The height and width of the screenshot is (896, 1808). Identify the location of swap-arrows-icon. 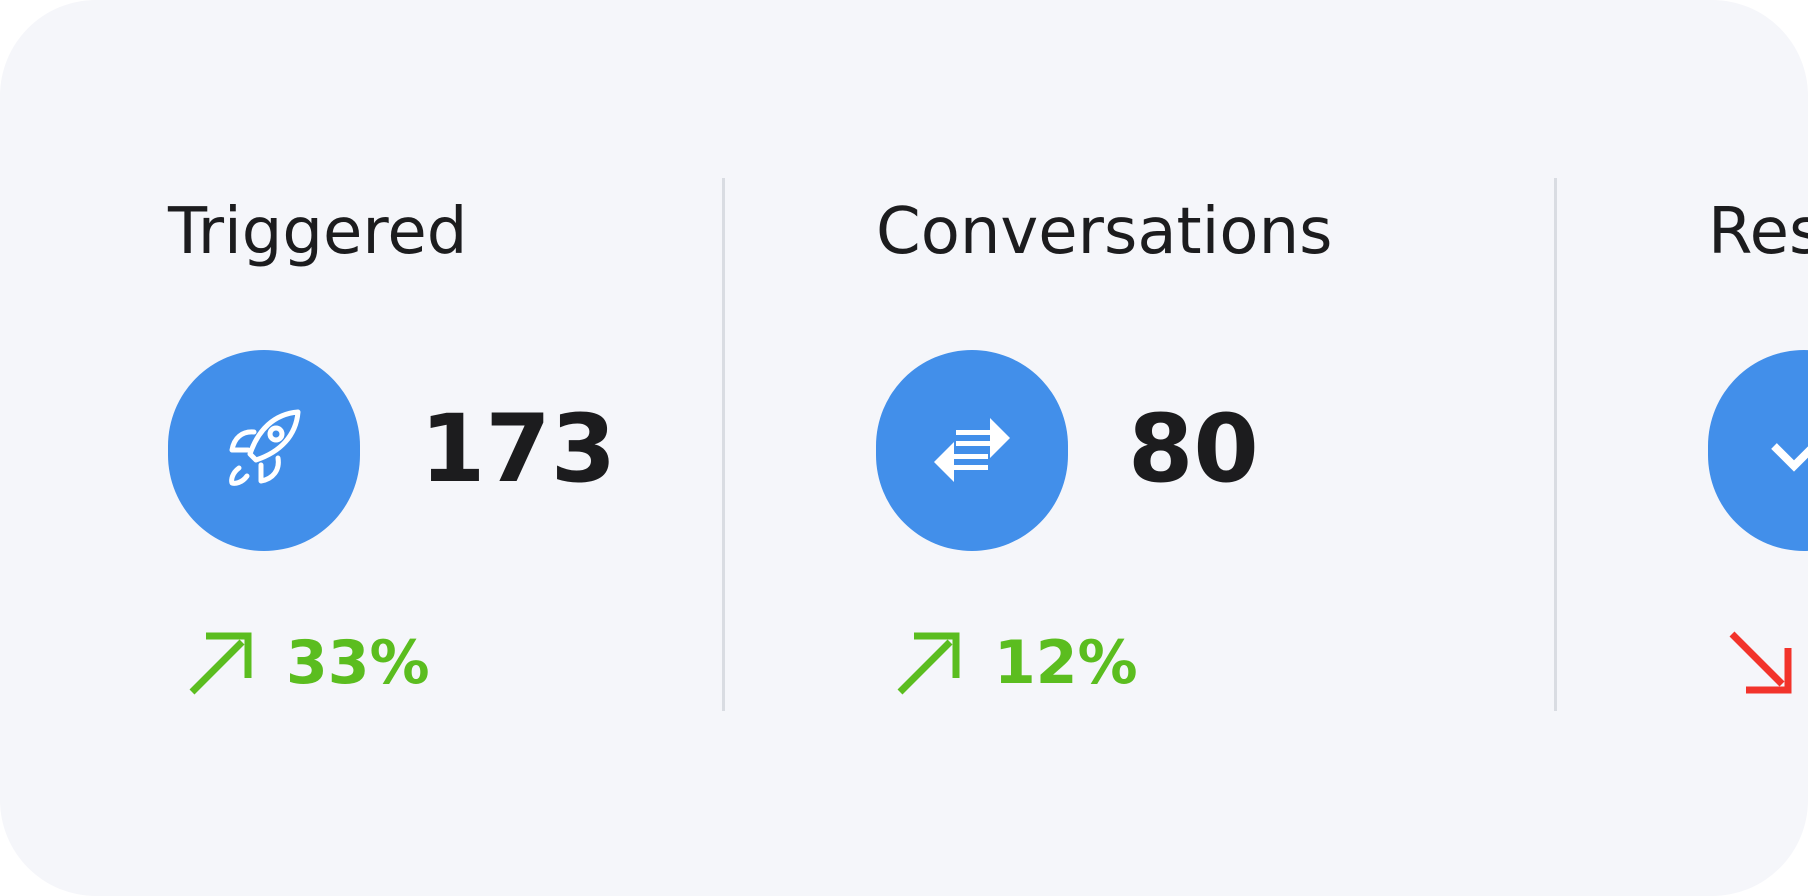
(972, 450).